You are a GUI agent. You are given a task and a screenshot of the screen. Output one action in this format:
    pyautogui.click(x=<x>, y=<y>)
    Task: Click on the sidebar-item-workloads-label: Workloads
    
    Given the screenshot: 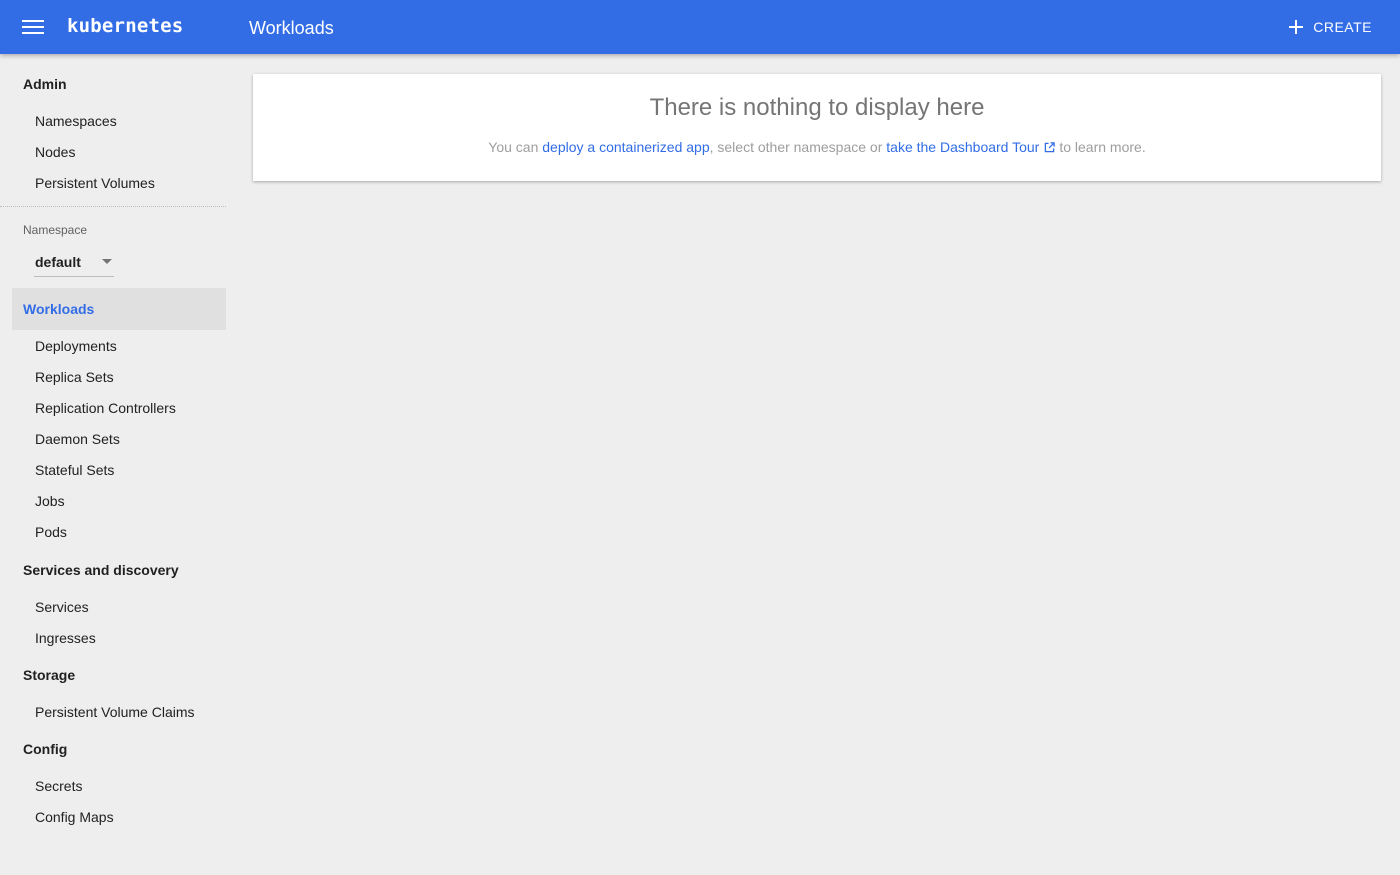 What is the action you would take?
    pyautogui.click(x=59, y=309)
    